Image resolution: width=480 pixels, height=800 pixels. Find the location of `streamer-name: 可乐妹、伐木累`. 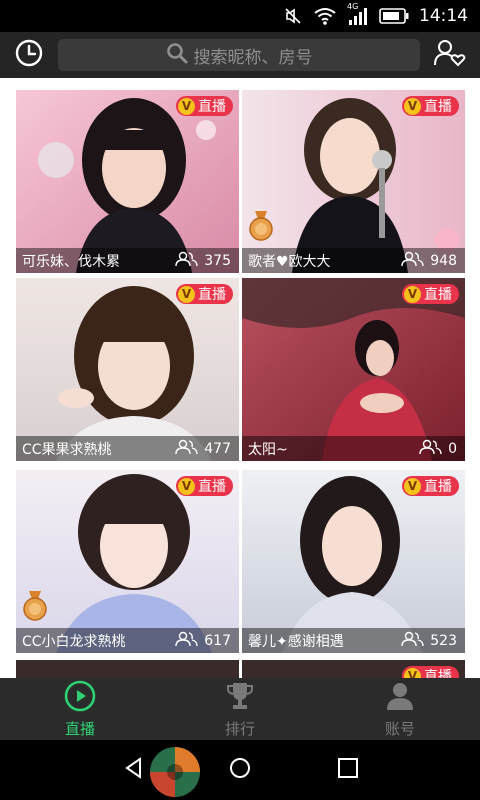

streamer-name: 可乐妹、伐木累 is located at coordinates (71, 261).